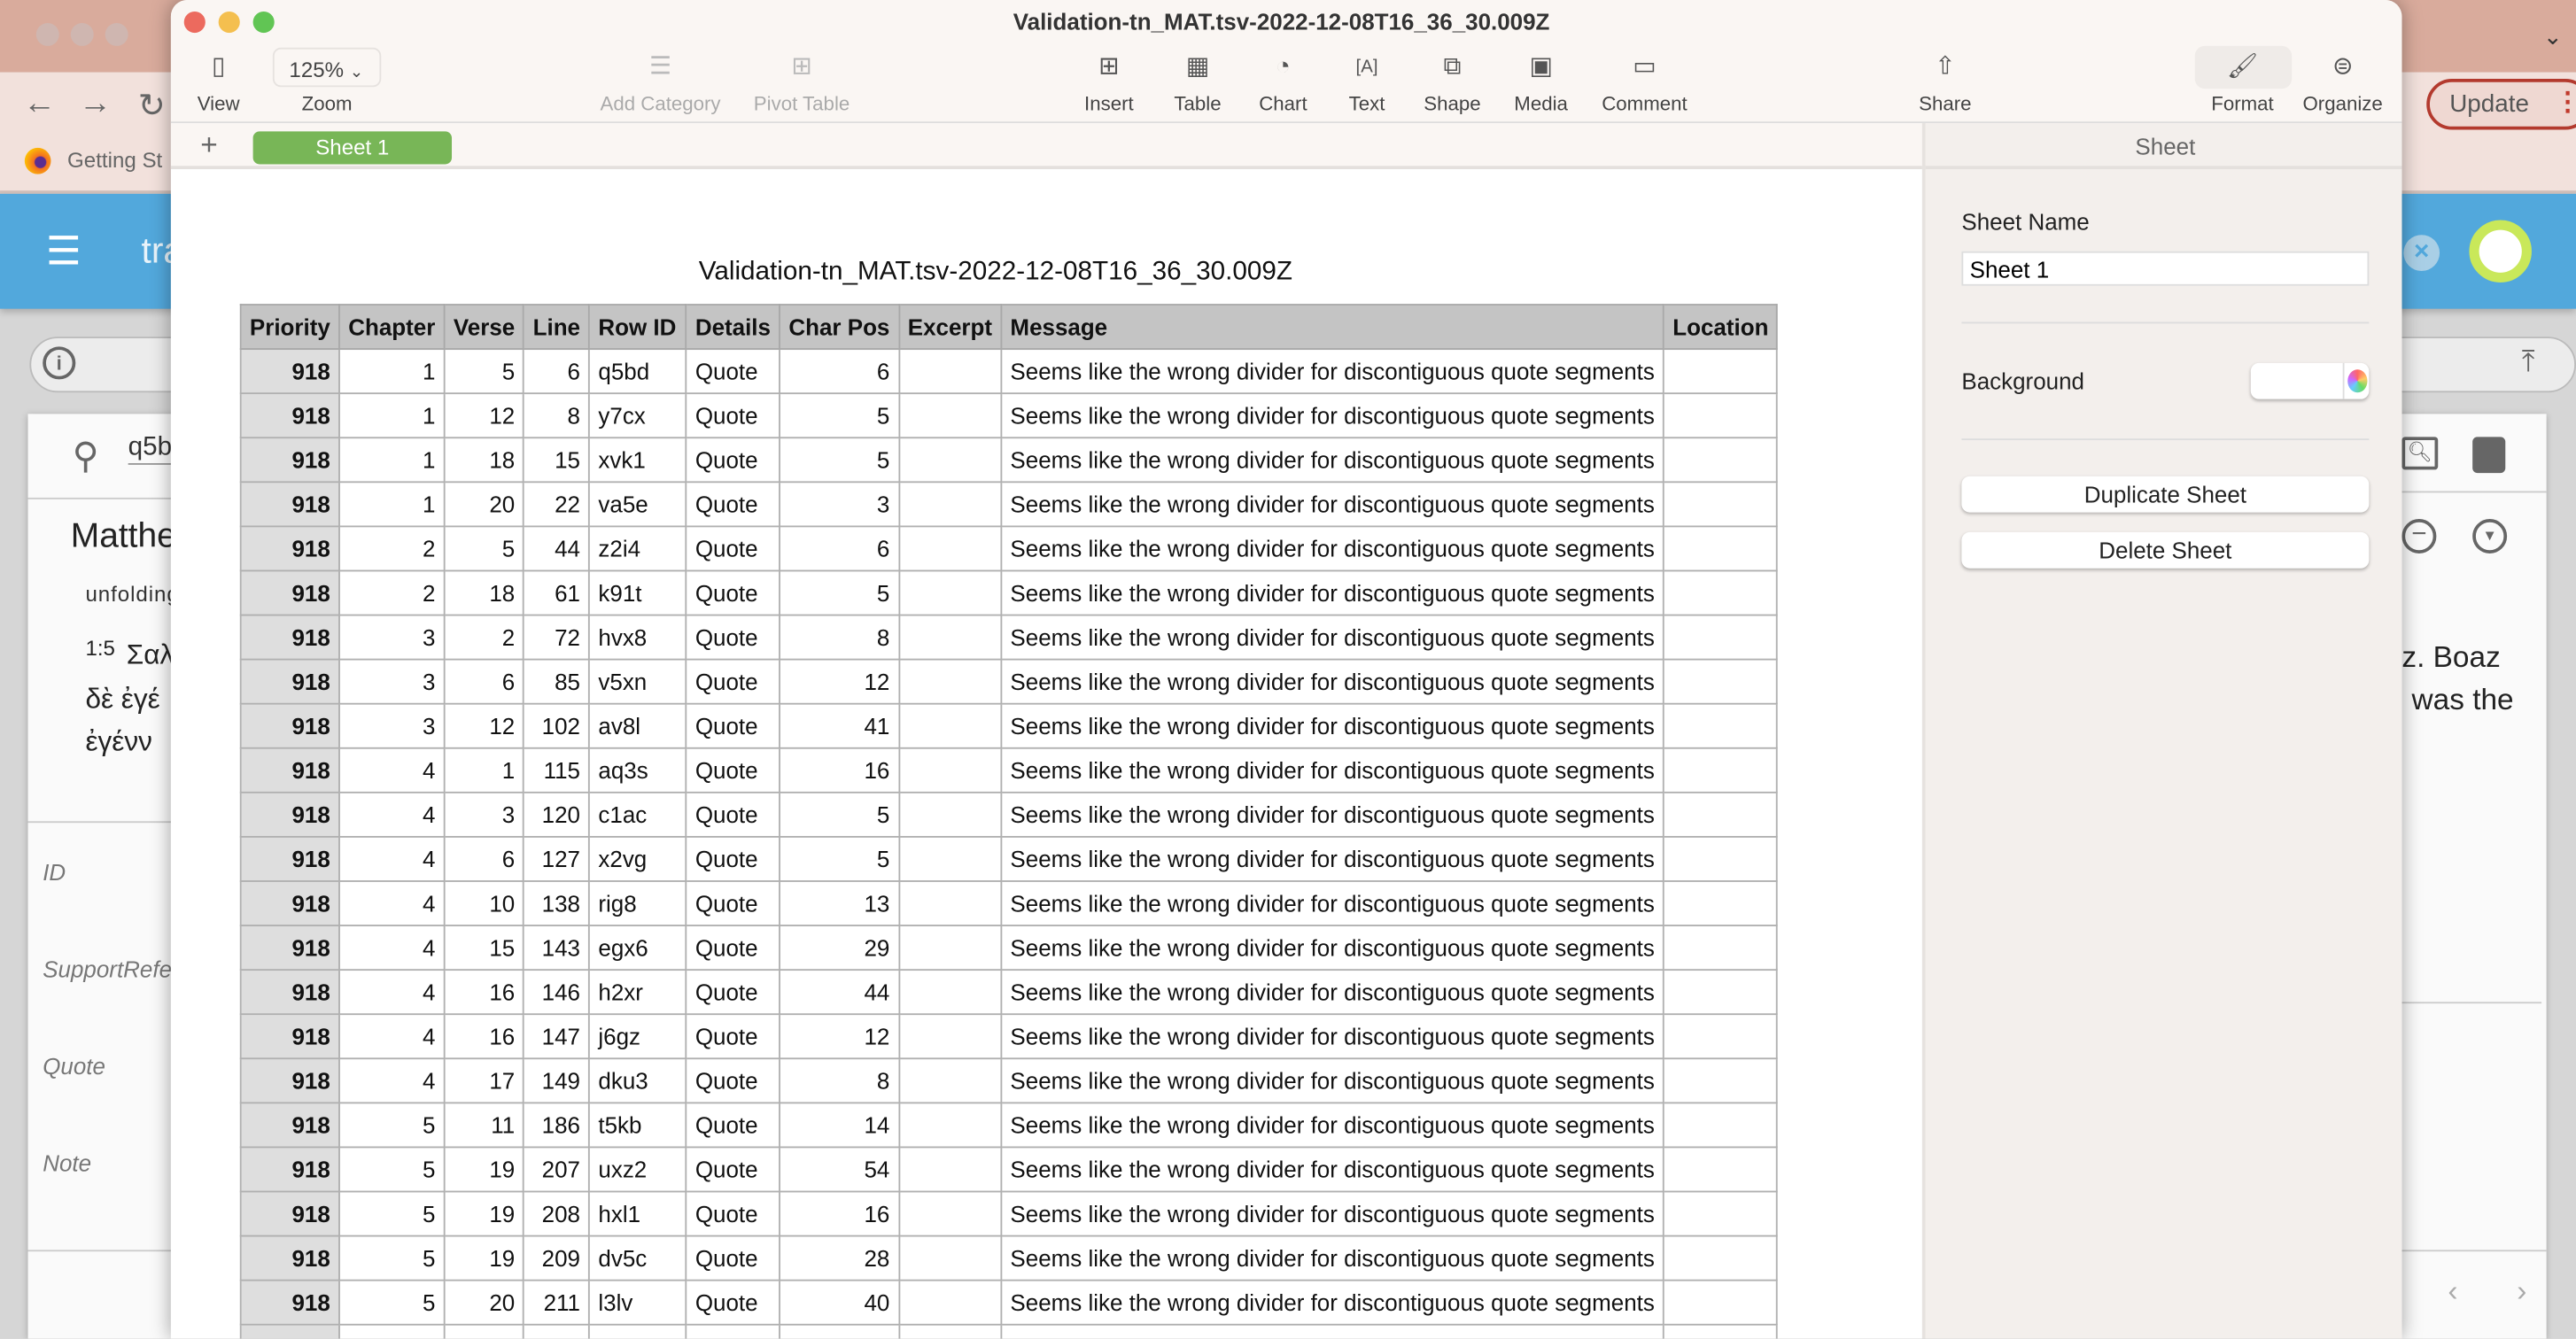  What do you see at coordinates (839, 1331) in the screenshot?
I see `cell-char-pos` at bounding box center [839, 1331].